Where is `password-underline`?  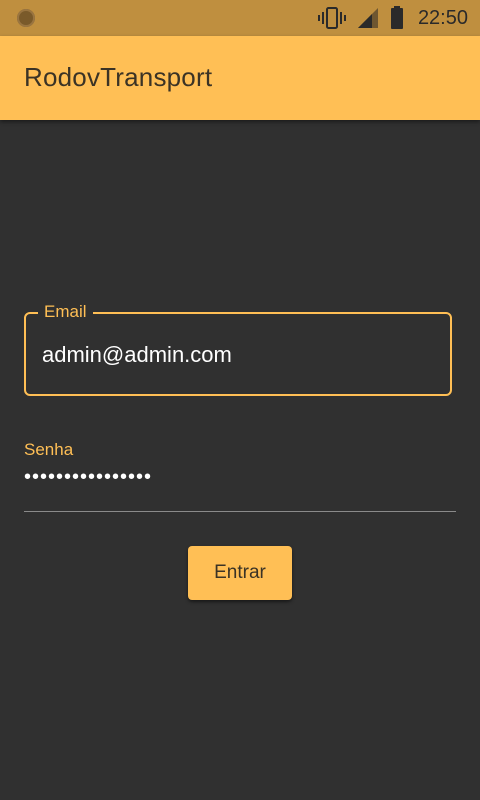
password-underline is located at coordinates (240, 511).